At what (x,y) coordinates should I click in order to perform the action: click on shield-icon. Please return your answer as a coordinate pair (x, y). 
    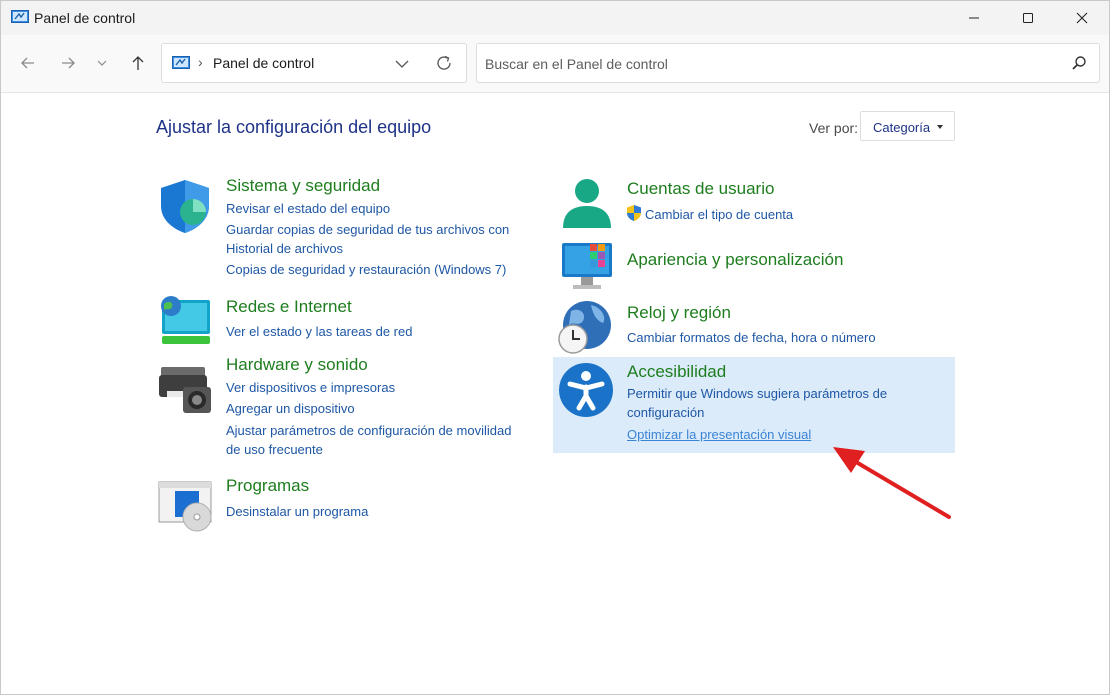
    Looking at the image, I should click on (185, 206).